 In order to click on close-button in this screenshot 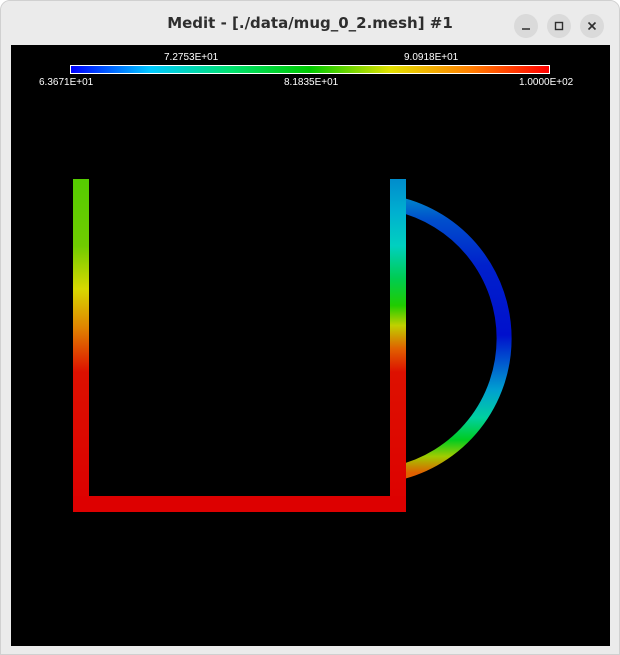, I will do `click(592, 26)`.